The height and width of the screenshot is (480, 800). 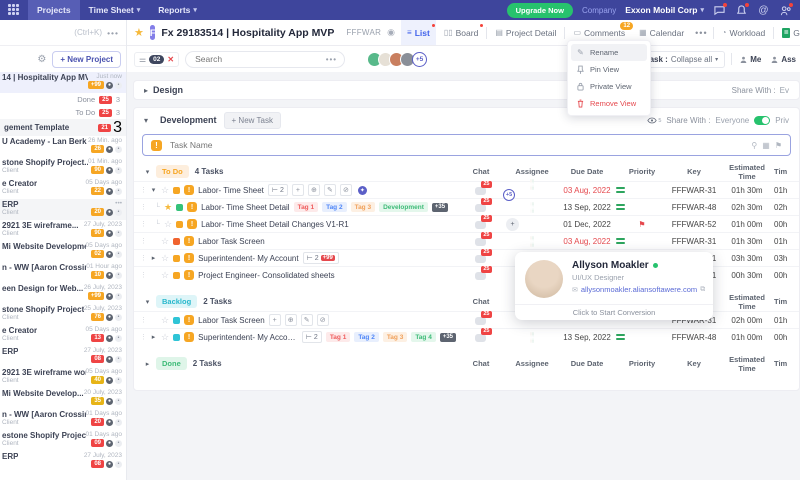 What do you see at coordinates (41, 59) in the screenshot?
I see `gear-icon: ⚙` at bounding box center [41, 59].